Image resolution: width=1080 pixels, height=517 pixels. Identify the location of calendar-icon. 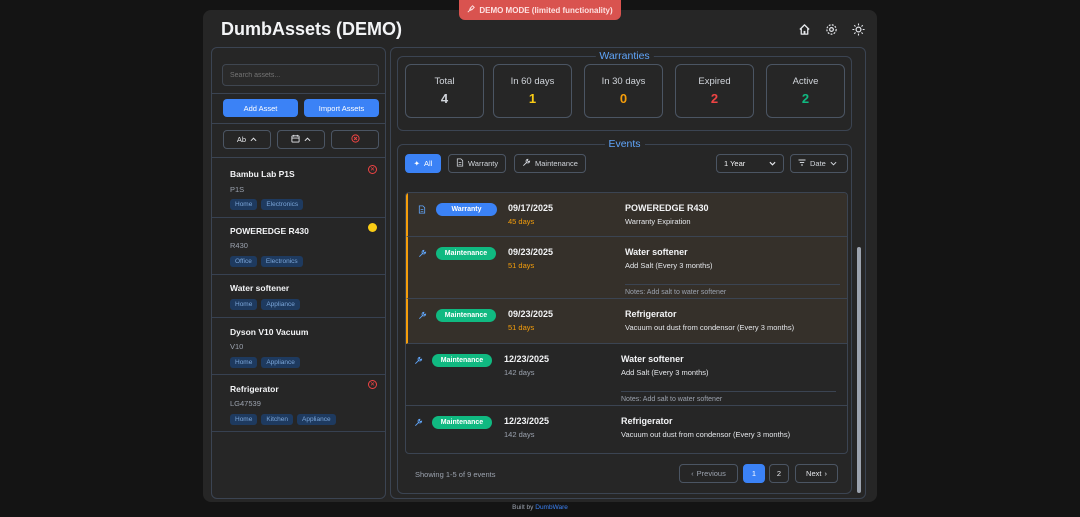
(295, 139).